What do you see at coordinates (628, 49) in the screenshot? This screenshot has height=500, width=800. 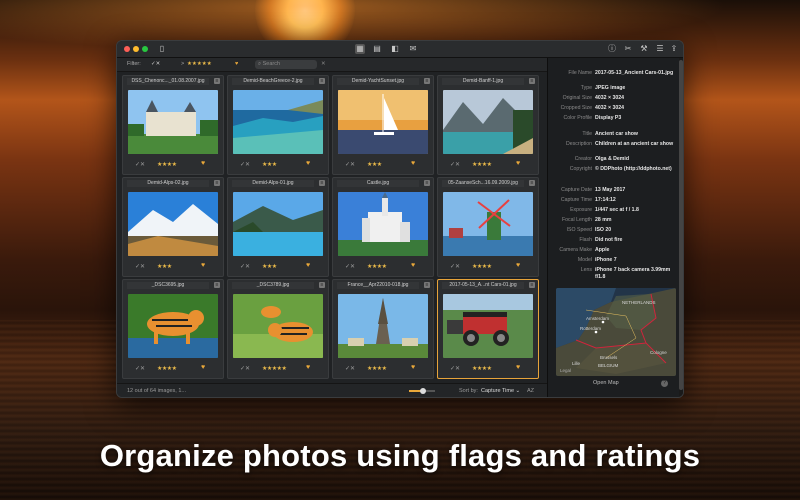 I see `adjust-icon: ✂` at bounding box center [628, 49].